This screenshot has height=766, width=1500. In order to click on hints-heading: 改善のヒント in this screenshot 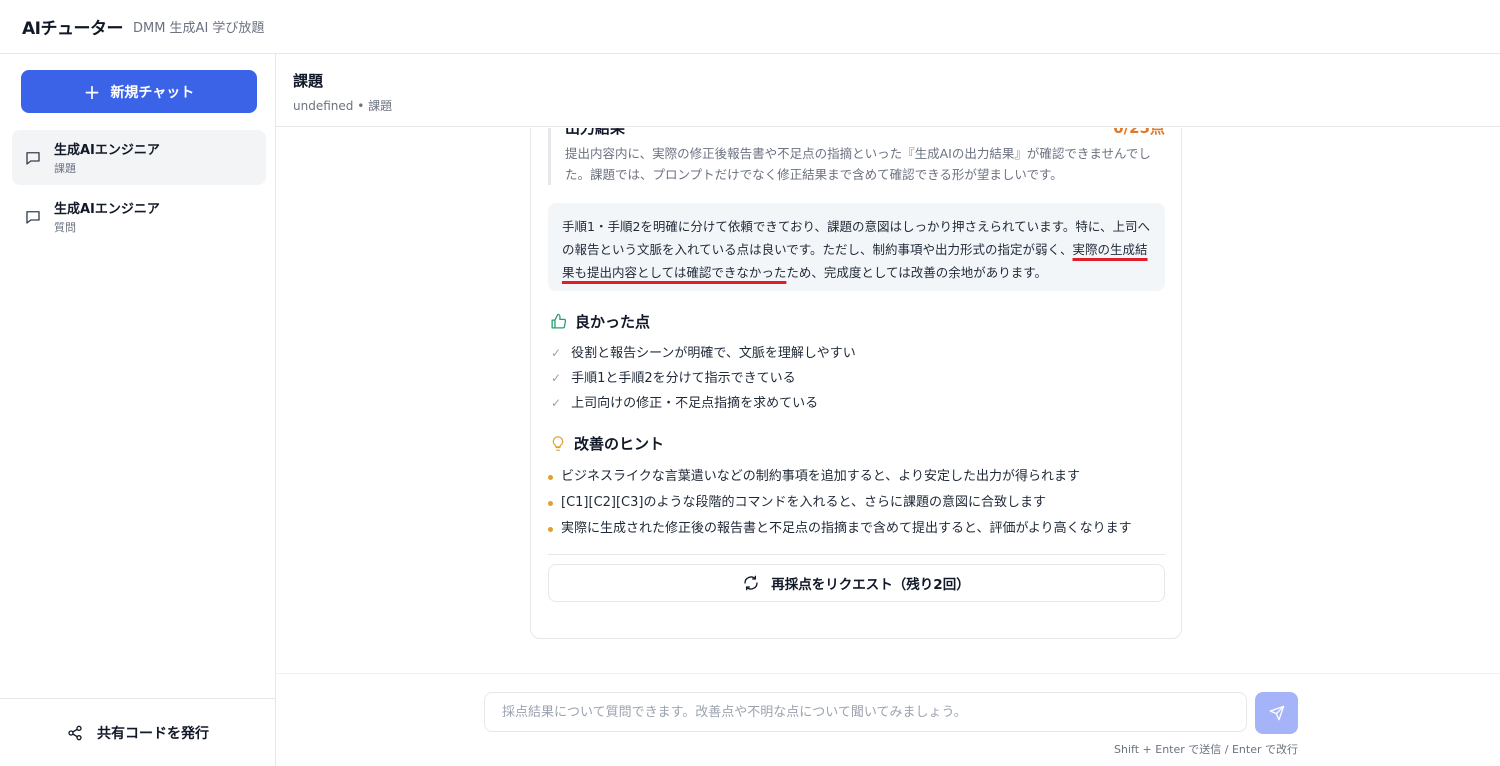, I will do `click(607, 443)`.